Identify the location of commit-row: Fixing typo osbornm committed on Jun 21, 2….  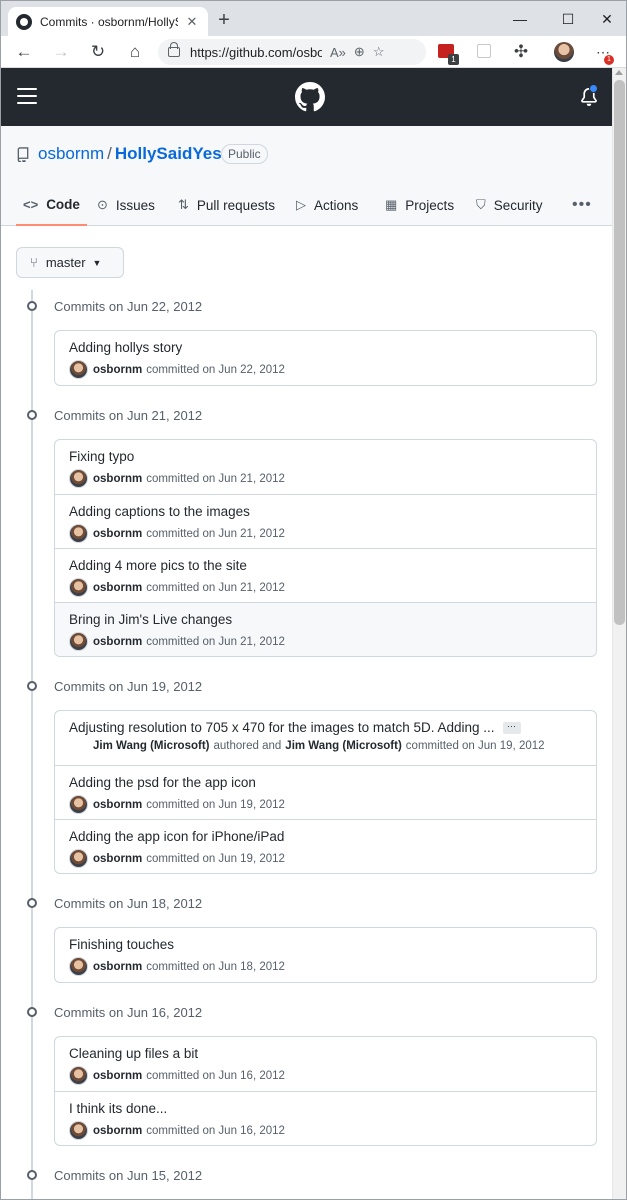
(325, 467).